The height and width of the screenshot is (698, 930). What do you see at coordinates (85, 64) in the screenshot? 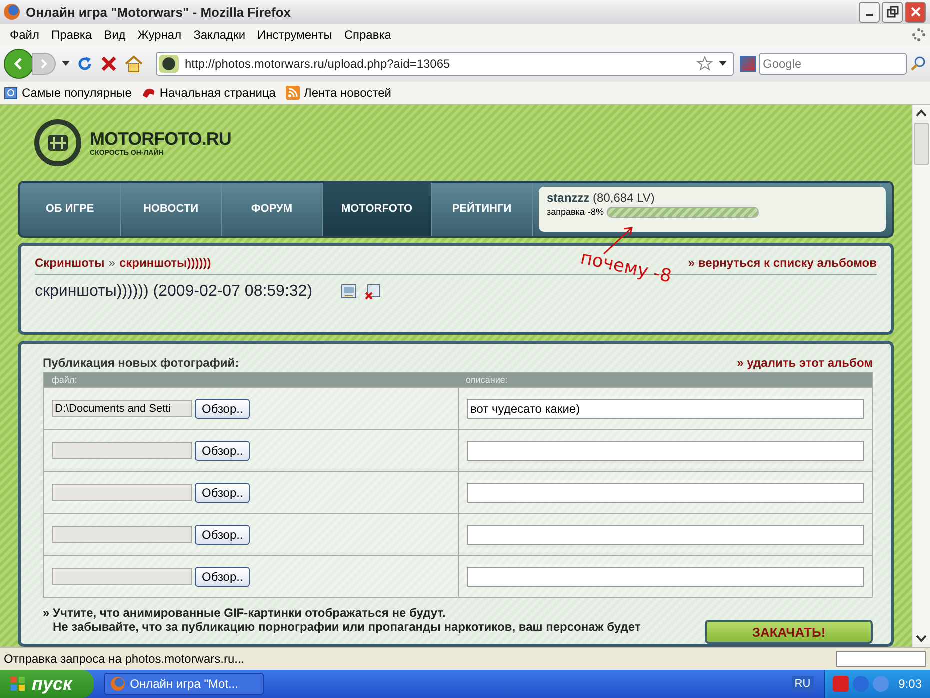
I see `reload-icon` at bounding box center [85, 64].